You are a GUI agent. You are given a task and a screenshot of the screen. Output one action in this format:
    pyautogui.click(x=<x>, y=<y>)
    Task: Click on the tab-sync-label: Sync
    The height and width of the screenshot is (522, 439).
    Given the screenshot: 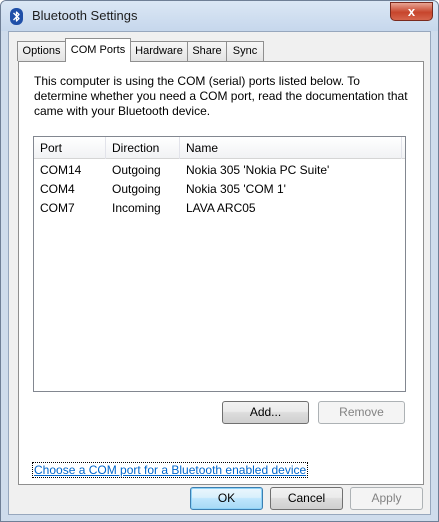 What is the action you would take?
    pyautogui.click(x=245, y=51)
    